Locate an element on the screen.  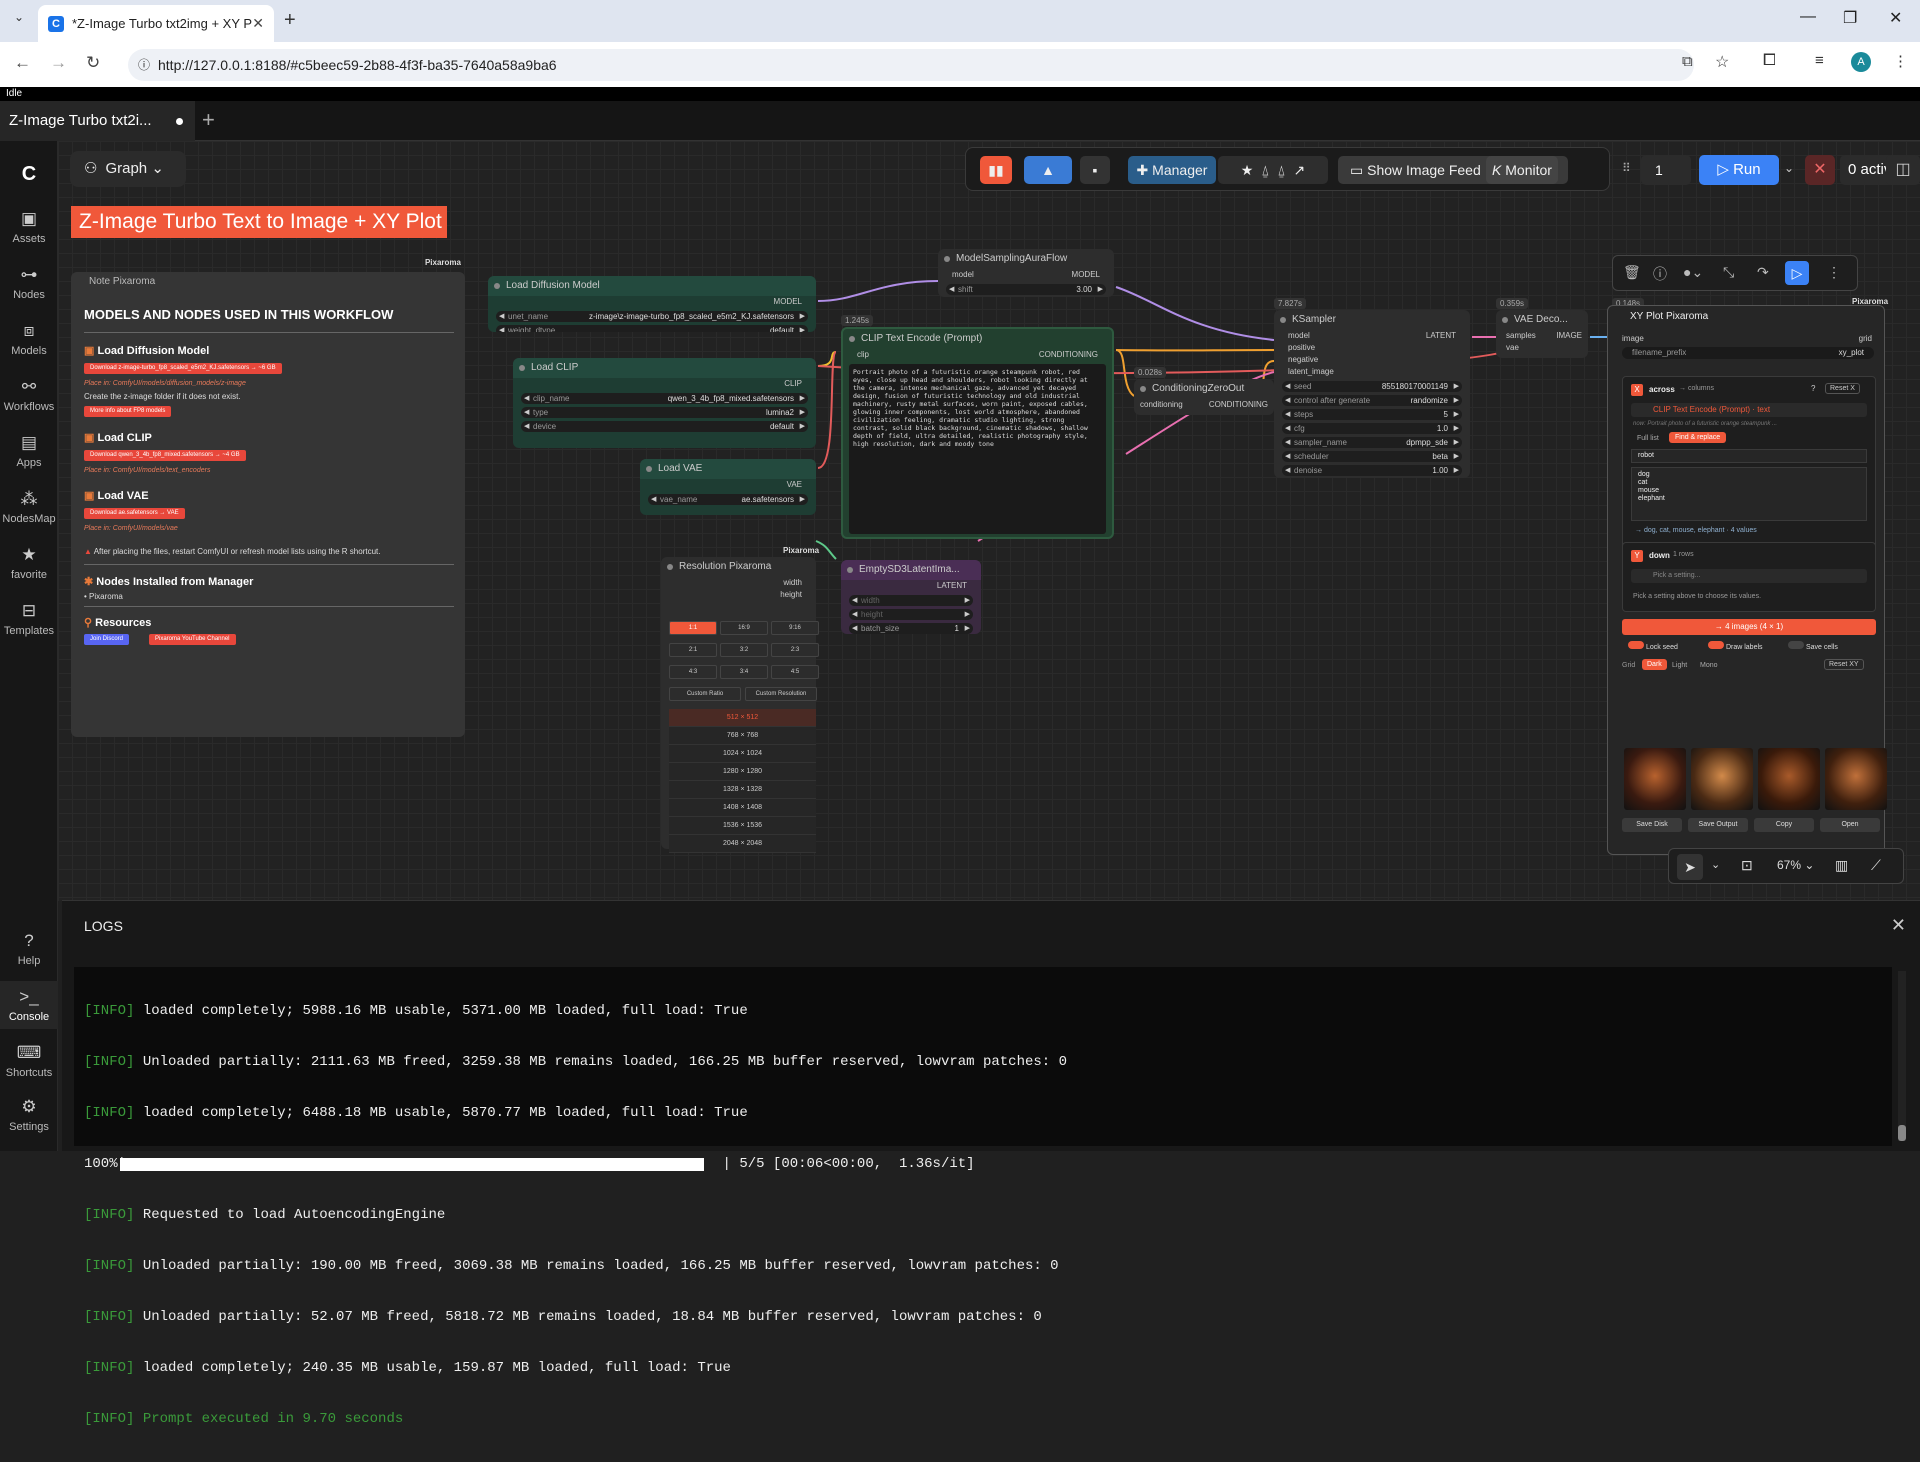
draw-labels-toggle: Draw labels is located at coordinates (1735, 646).